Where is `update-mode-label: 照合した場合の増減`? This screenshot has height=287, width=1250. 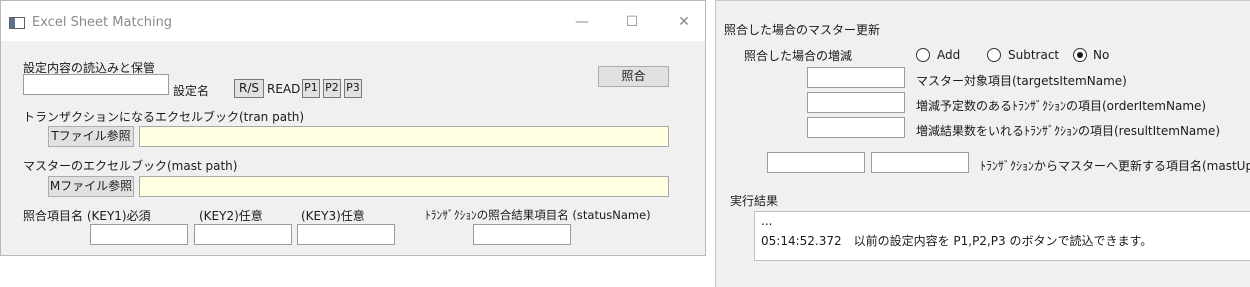
update-mode-label: 照合した場合の増減 is located at coordinates (798, 56).